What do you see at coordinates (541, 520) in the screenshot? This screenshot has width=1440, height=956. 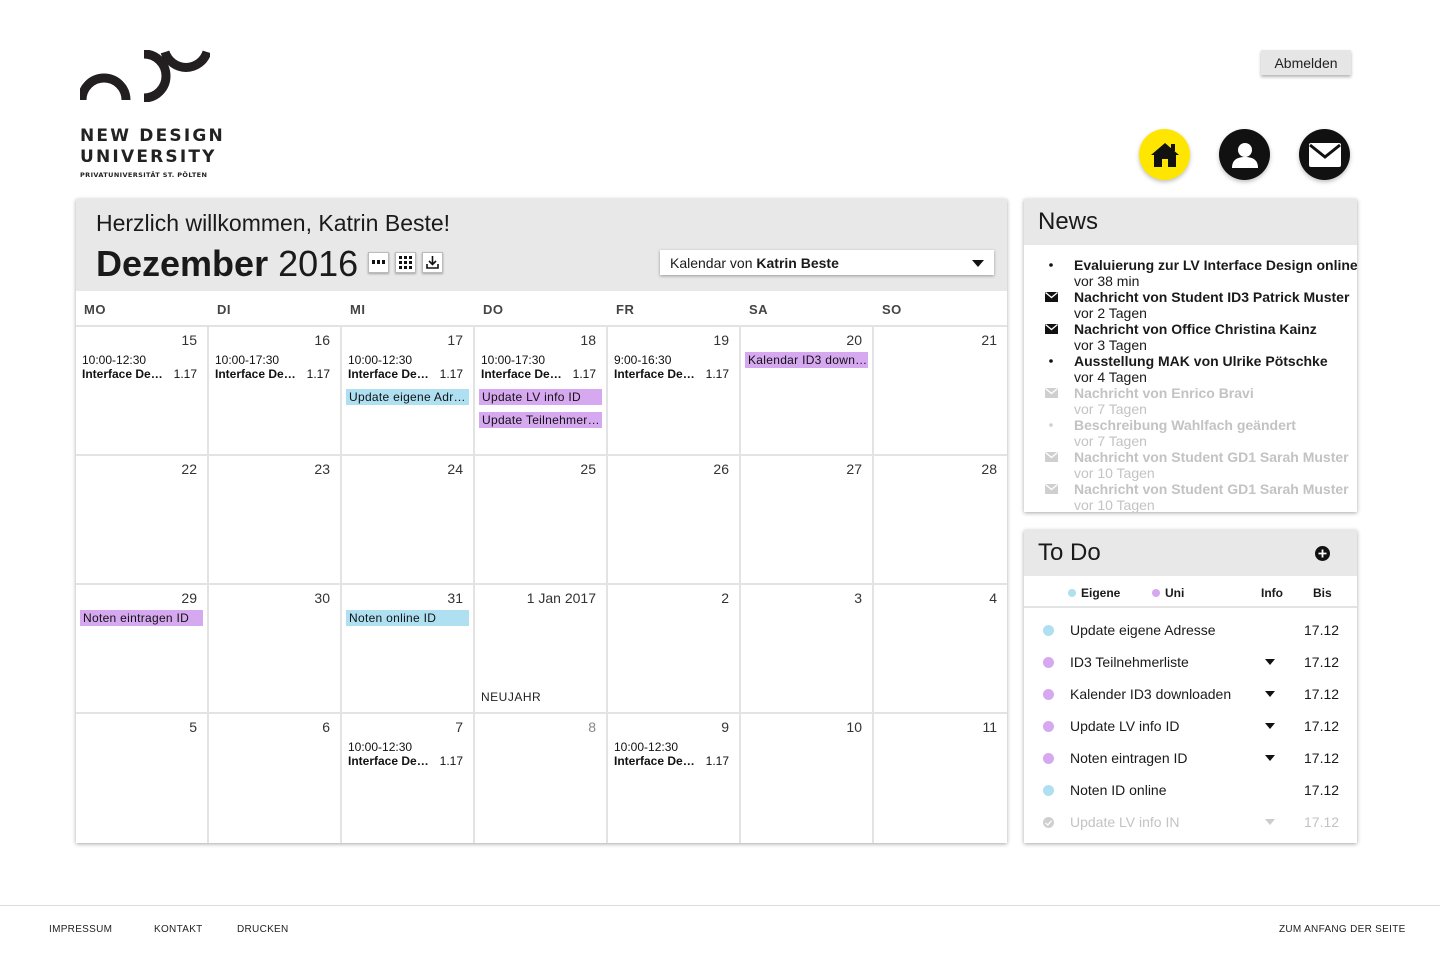 I see `day-cell: 25` at bounding box center [541, 520].